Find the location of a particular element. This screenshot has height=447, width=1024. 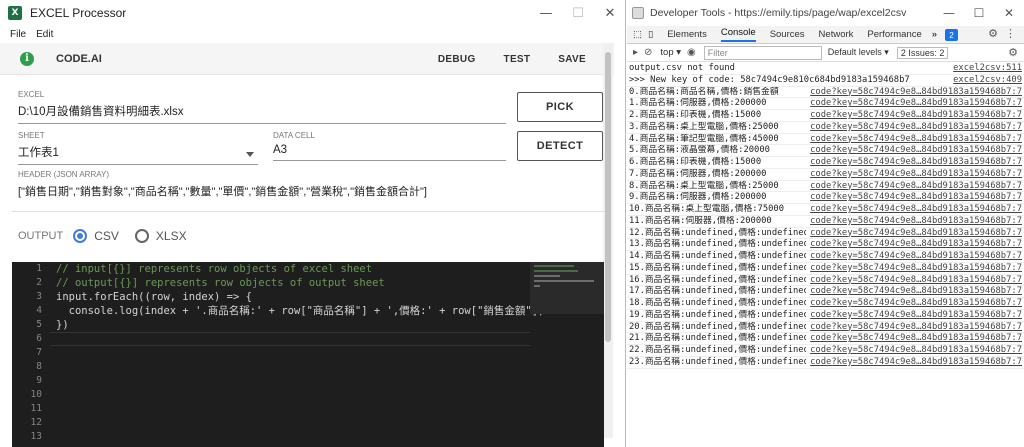

issues-badge: 2 is located at coordinates (951, 34).